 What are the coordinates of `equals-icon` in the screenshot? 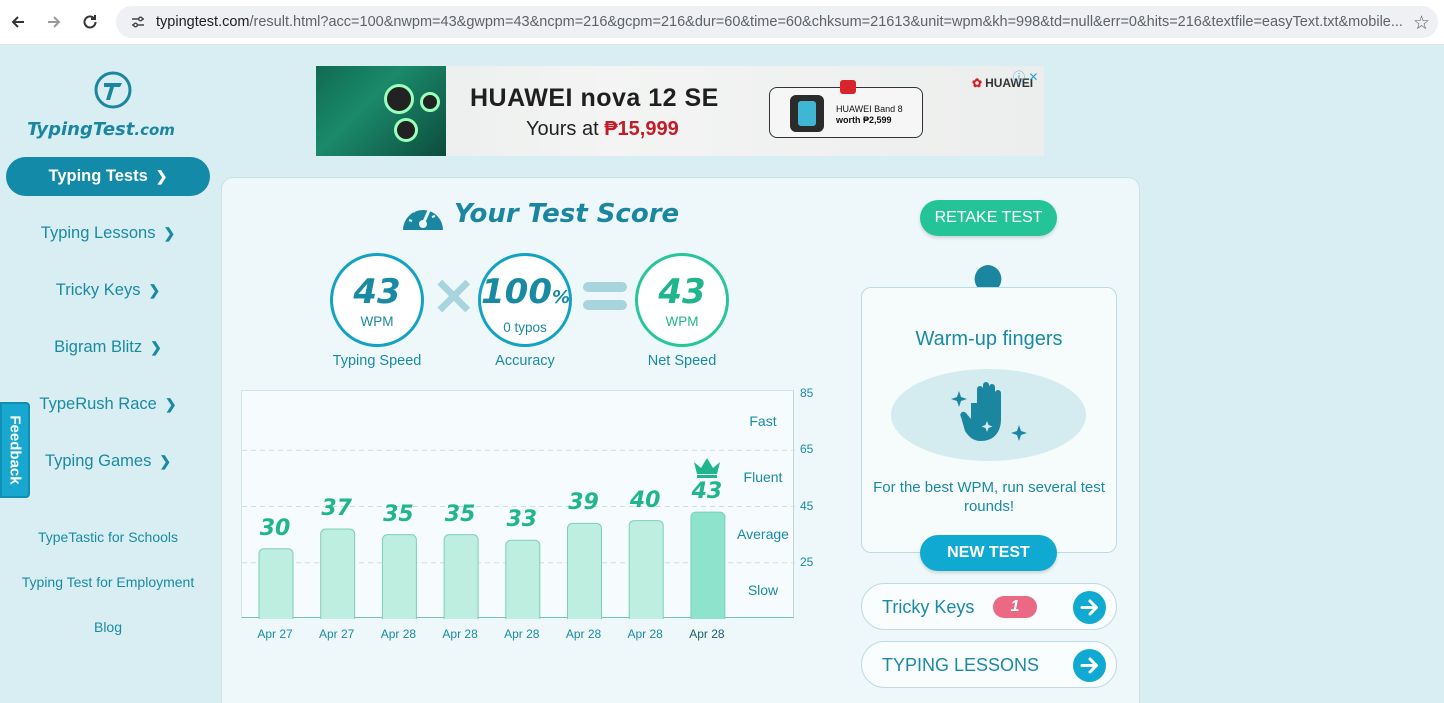 It's located at (605, 297).